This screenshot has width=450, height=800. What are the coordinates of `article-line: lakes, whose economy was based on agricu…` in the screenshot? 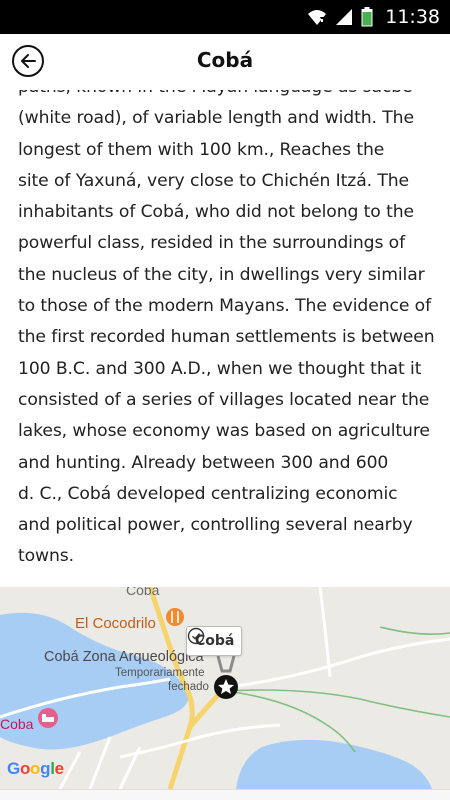 It's located at (224, 431).